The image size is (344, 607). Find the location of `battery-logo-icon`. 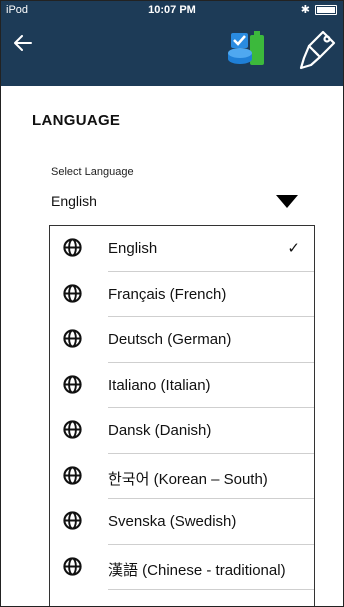

battery-logo-icon is located at coordinates (246, 48).